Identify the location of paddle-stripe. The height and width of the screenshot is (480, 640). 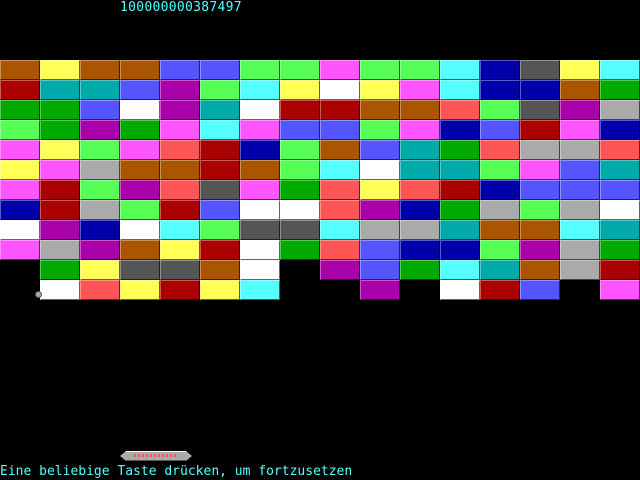
(156, 455).